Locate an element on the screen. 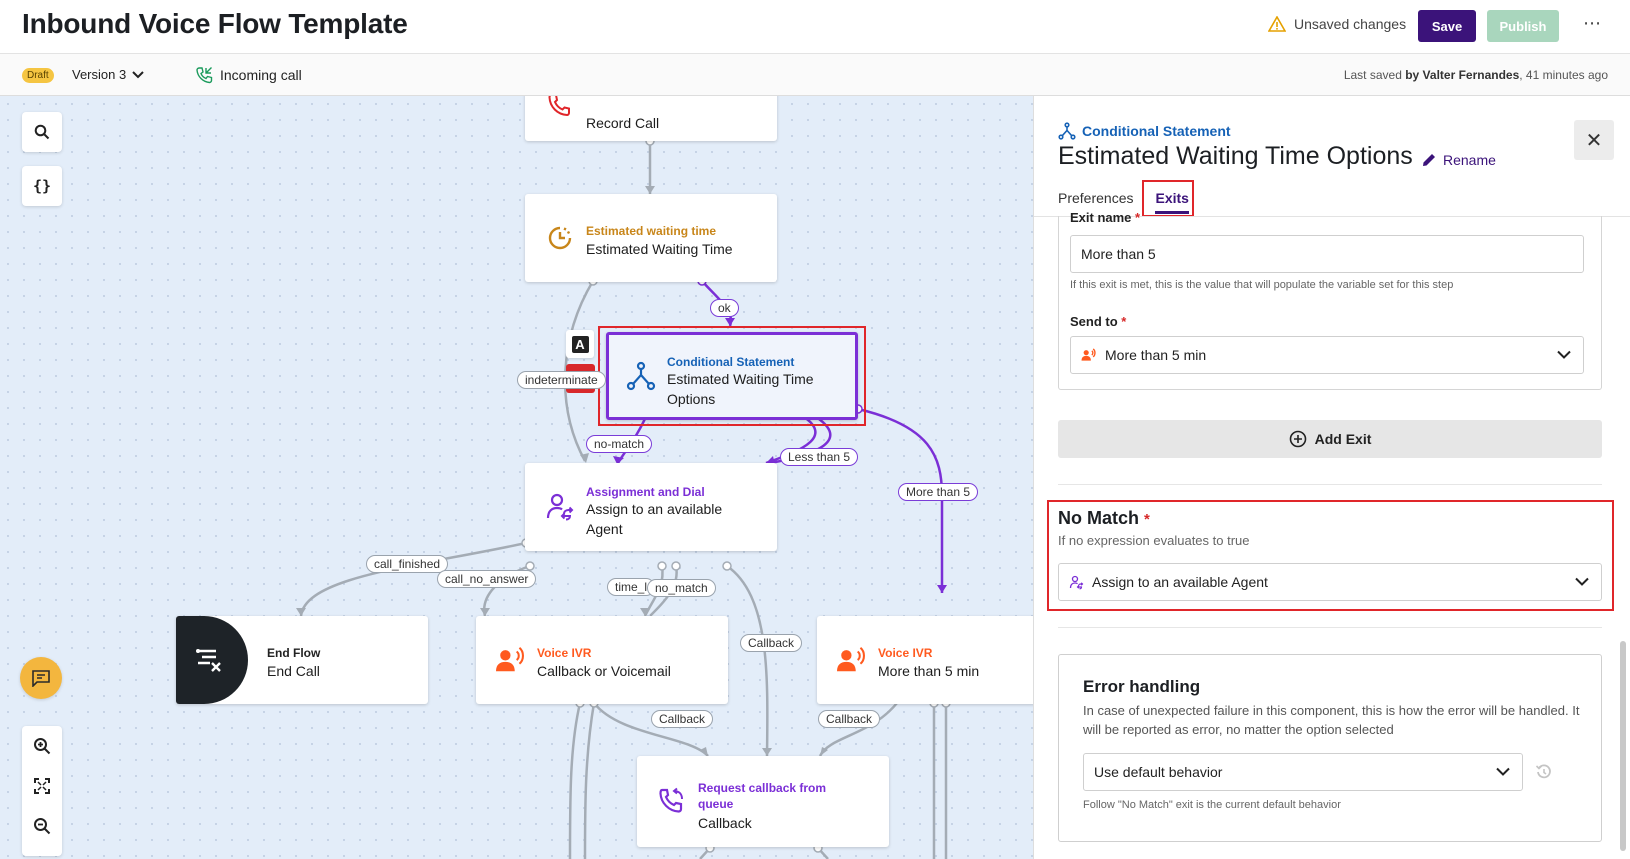 Image resolution: width=1630 pixels, height=859 pixels. edge-ivr1-down-a is located at coordinates (575, 780).